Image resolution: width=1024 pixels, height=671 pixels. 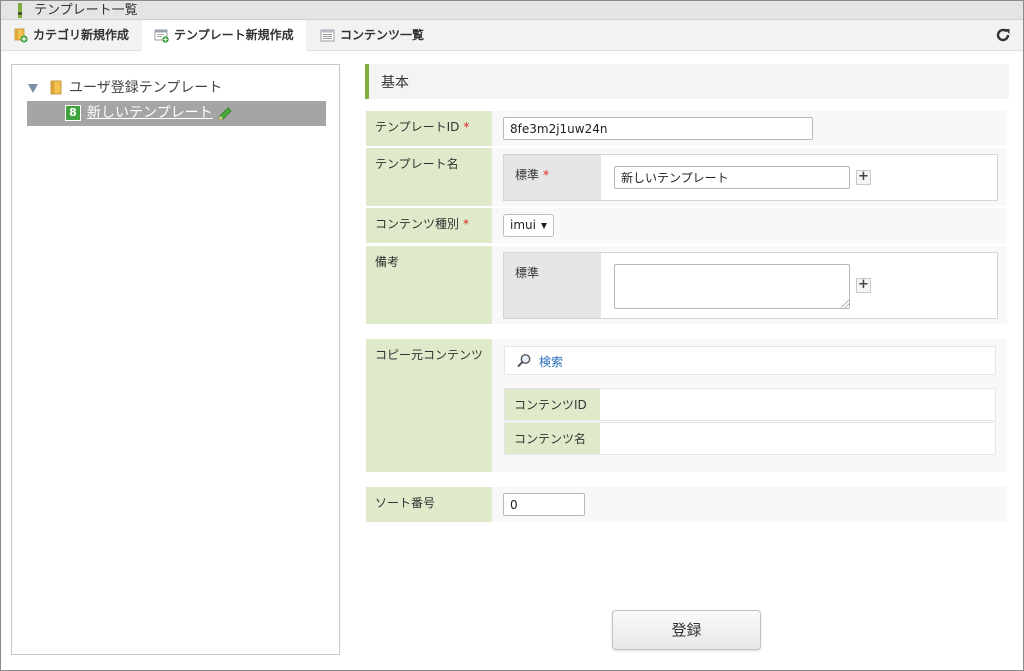 What do you see at coordinates (551, 361) in the screenshot?
I see `search-link: 検索` at bounding box center [551, 361].